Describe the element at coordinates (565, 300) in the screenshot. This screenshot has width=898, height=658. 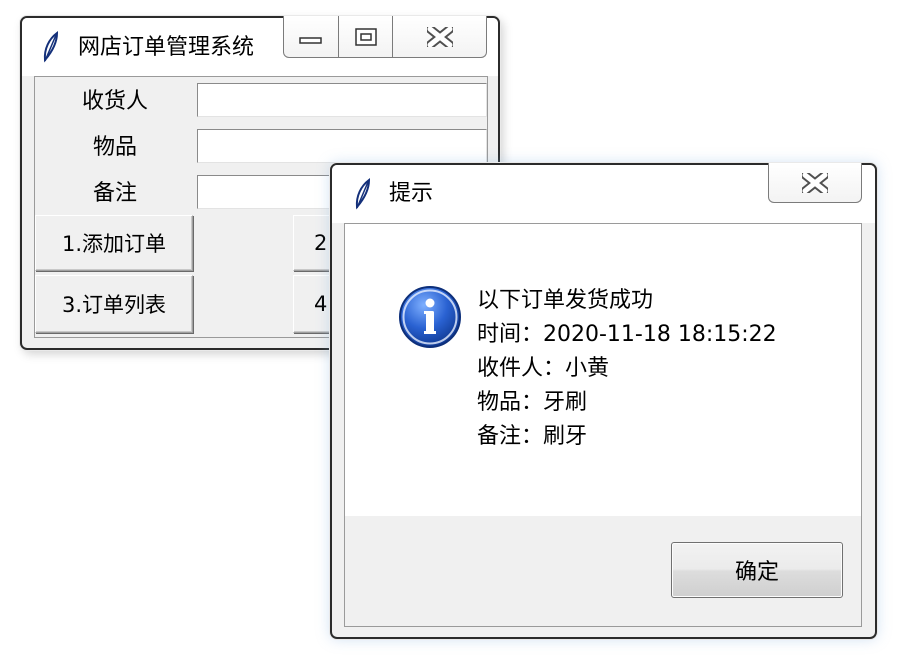
I see `message-line-1: 以下订单发货成功` at that location.